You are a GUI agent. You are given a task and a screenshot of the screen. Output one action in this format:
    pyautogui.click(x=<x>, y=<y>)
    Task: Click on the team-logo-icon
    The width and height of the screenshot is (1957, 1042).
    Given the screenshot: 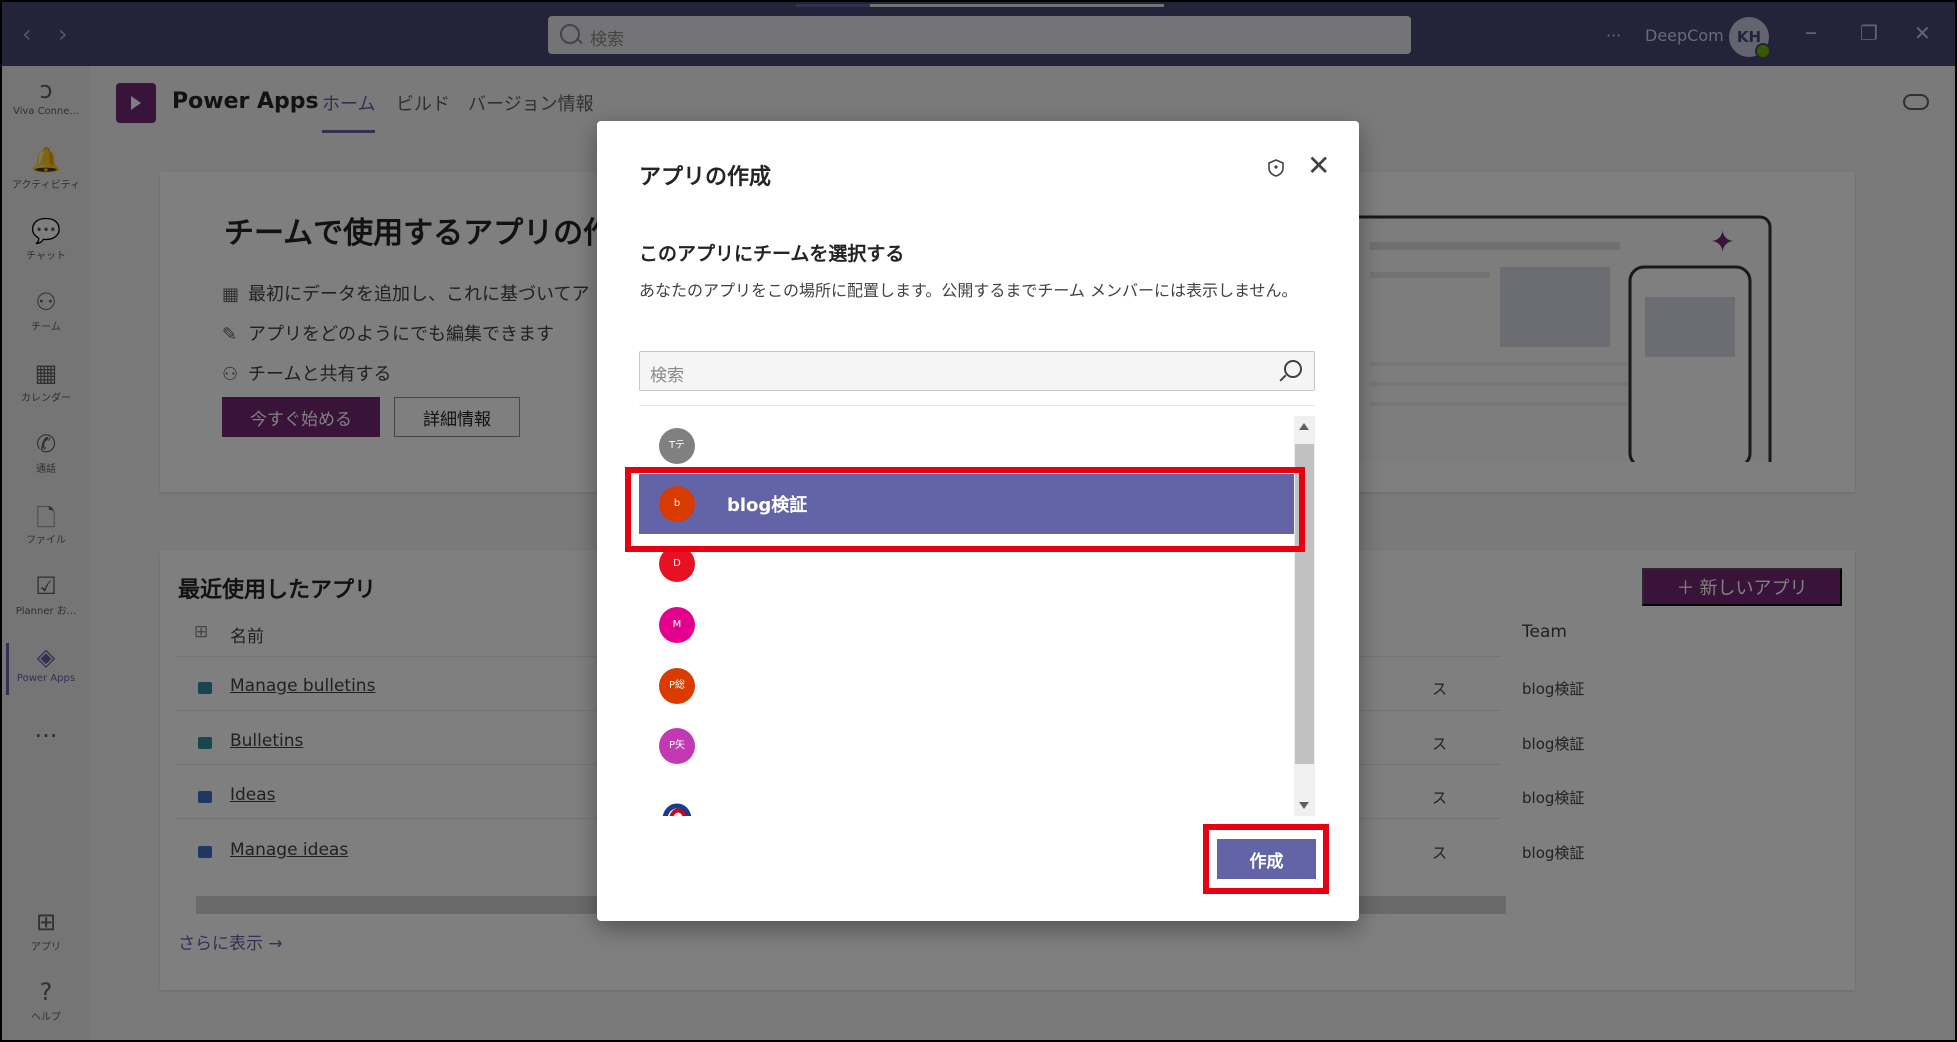 What is the action you would take?
    pyautogui.click(x=677, y=809)
    